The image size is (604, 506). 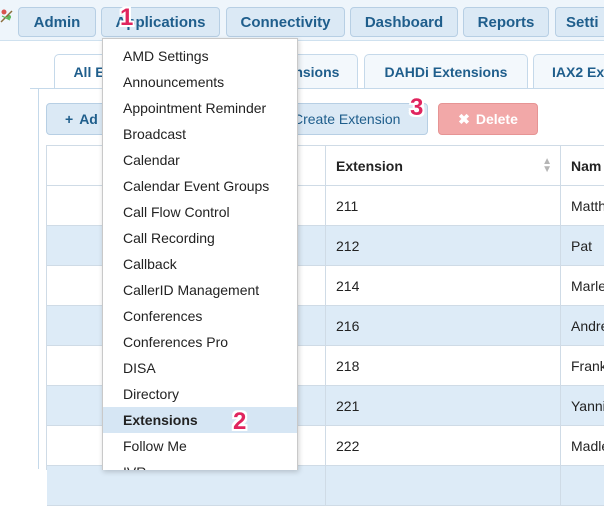 What do you see at coordinates (443, 166) in the screenshot?
I see `header-extension: Extension ▲ ▼` at bounding box center [443, 166].